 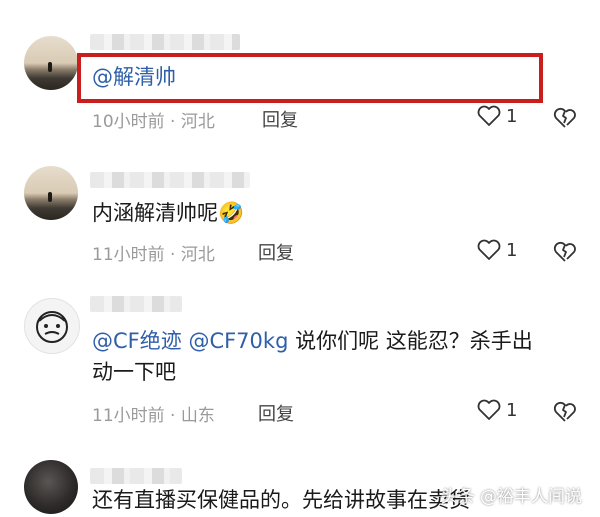 I want to click on comment-text: 内涵解清帅呢🤣, so click(x=168, y=213).